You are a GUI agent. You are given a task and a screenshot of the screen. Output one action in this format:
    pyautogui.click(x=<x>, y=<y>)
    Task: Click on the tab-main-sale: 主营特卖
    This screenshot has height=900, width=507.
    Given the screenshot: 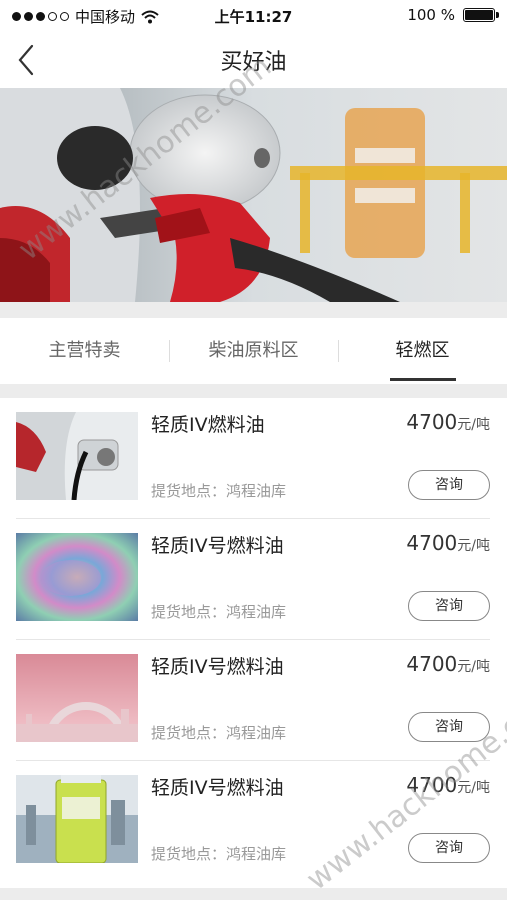 What is the action you would take?
    pyautogui.click(x=84, y=351)
    